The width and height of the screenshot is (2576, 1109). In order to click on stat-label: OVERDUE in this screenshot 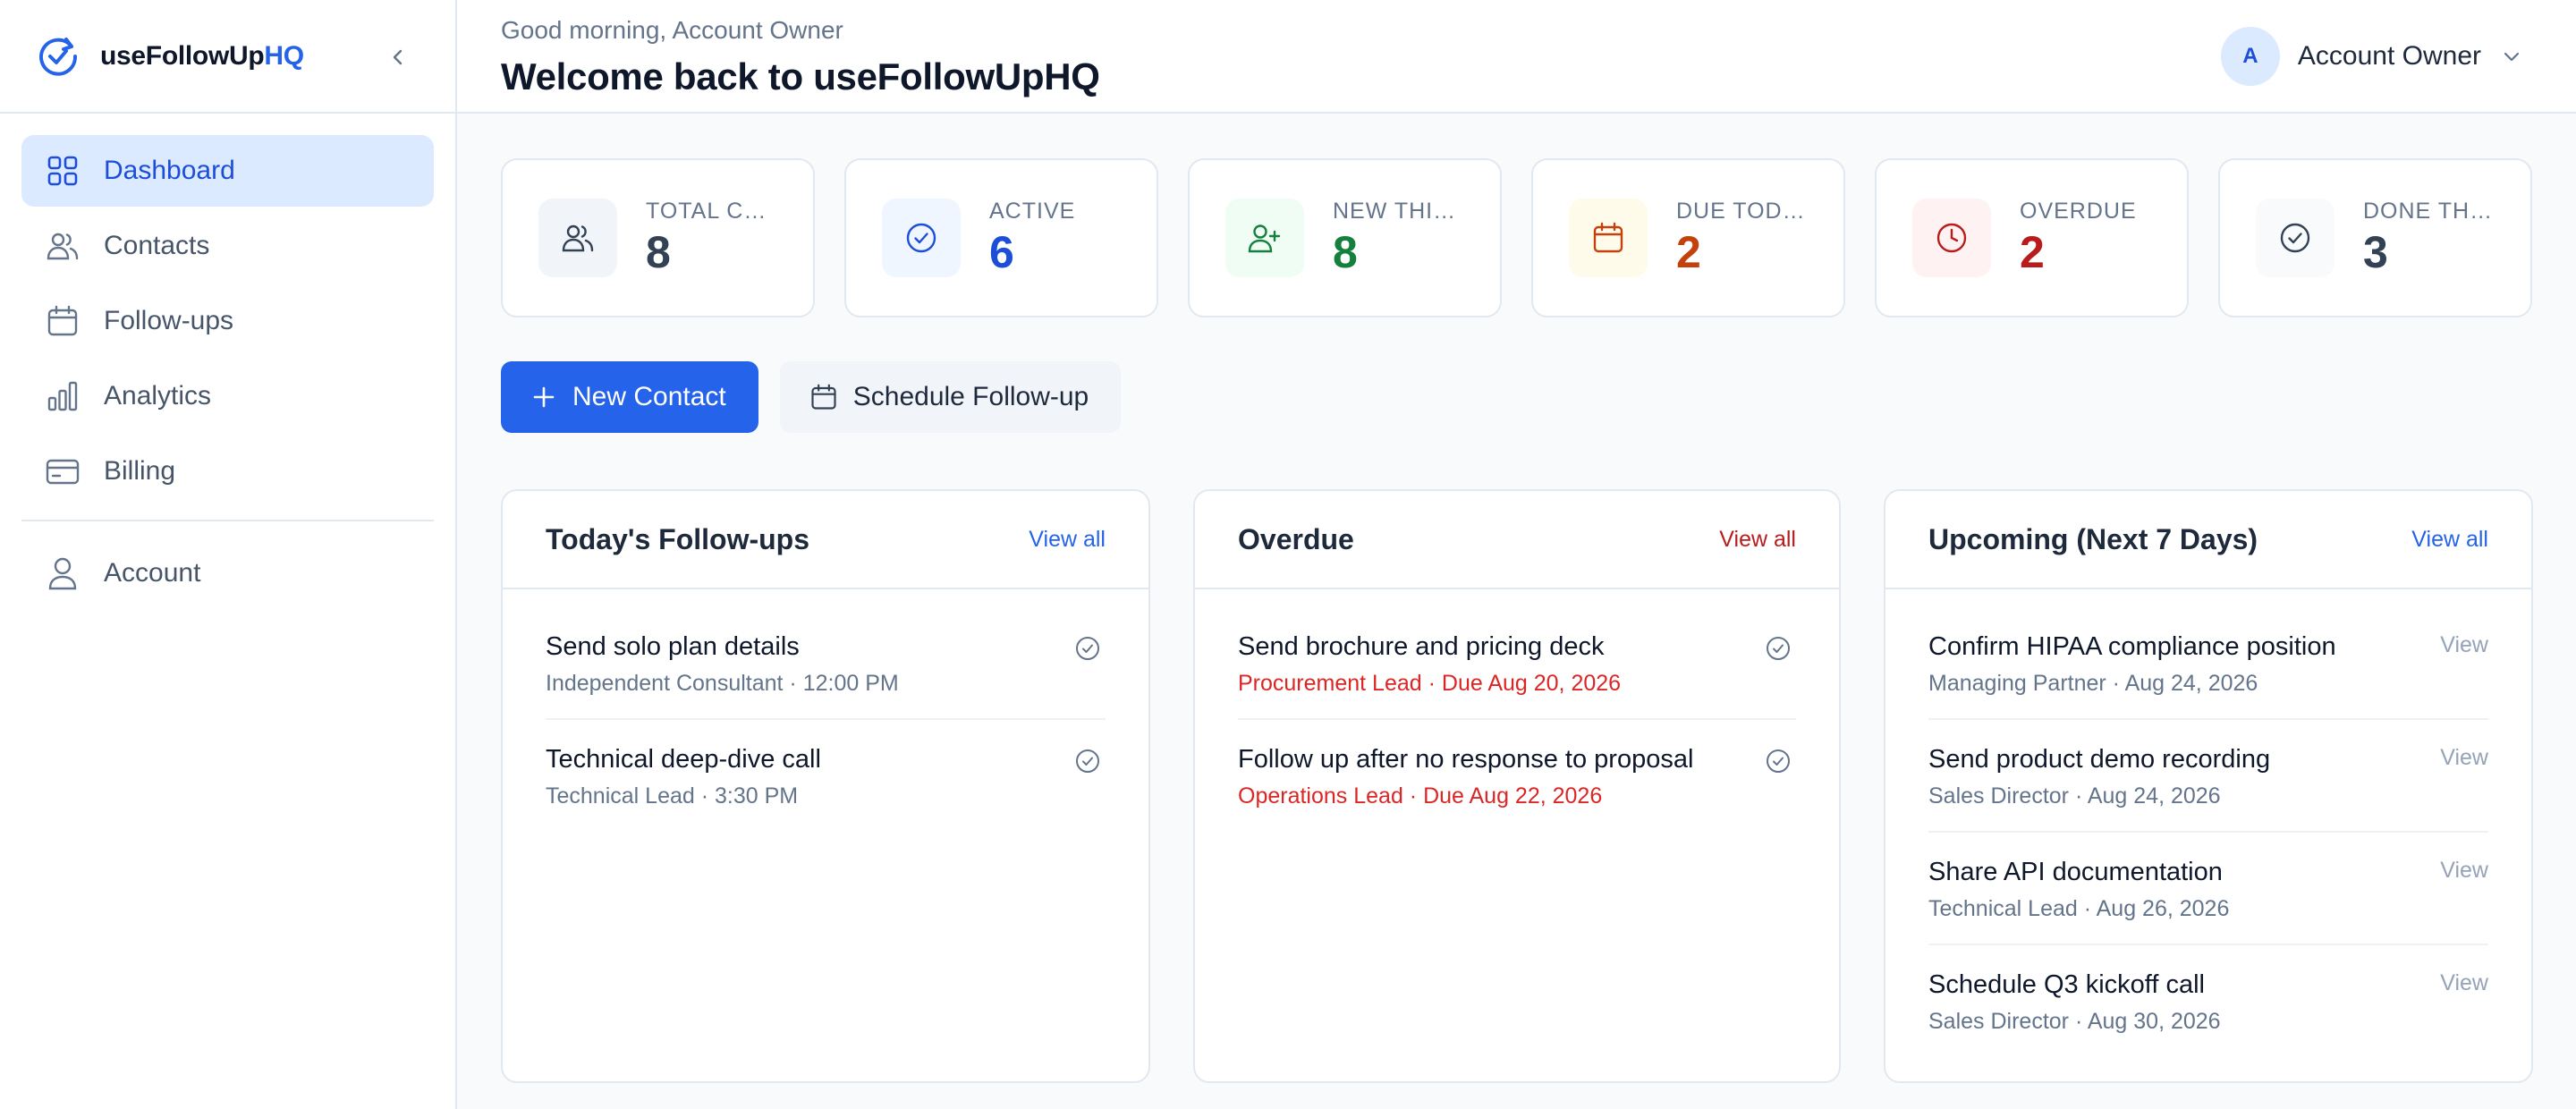, I will do `click(2078, 212)`.